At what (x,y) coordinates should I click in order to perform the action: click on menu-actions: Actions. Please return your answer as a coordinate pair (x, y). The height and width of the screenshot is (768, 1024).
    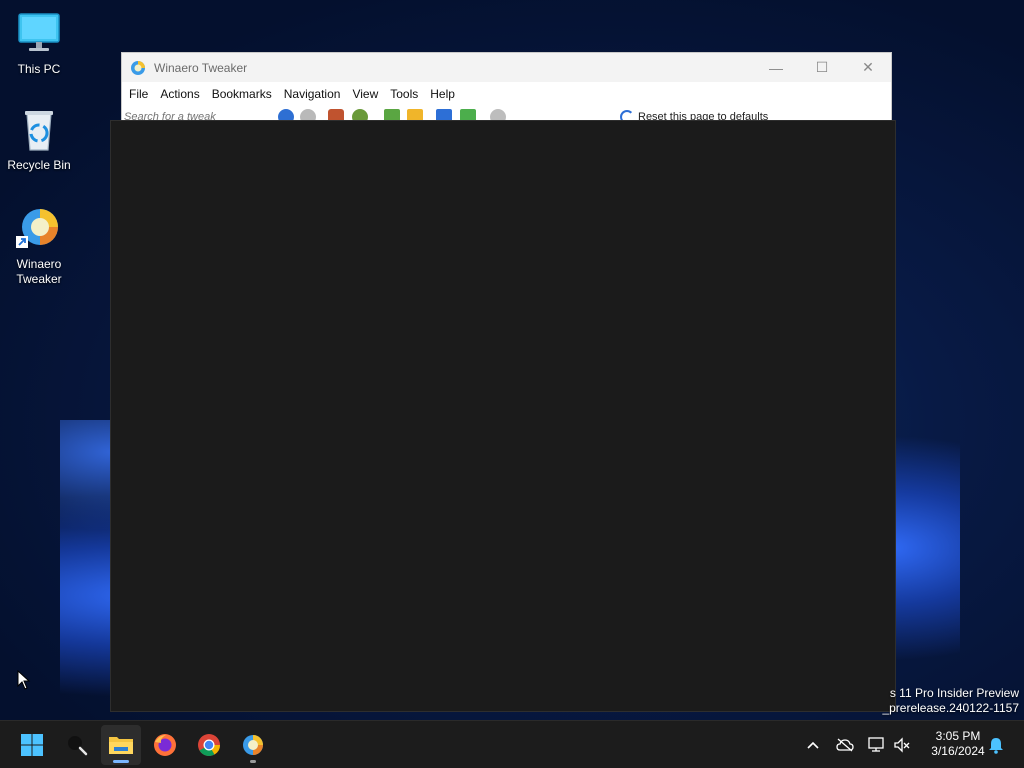
    Looking at the image, I should click on (179, 94).